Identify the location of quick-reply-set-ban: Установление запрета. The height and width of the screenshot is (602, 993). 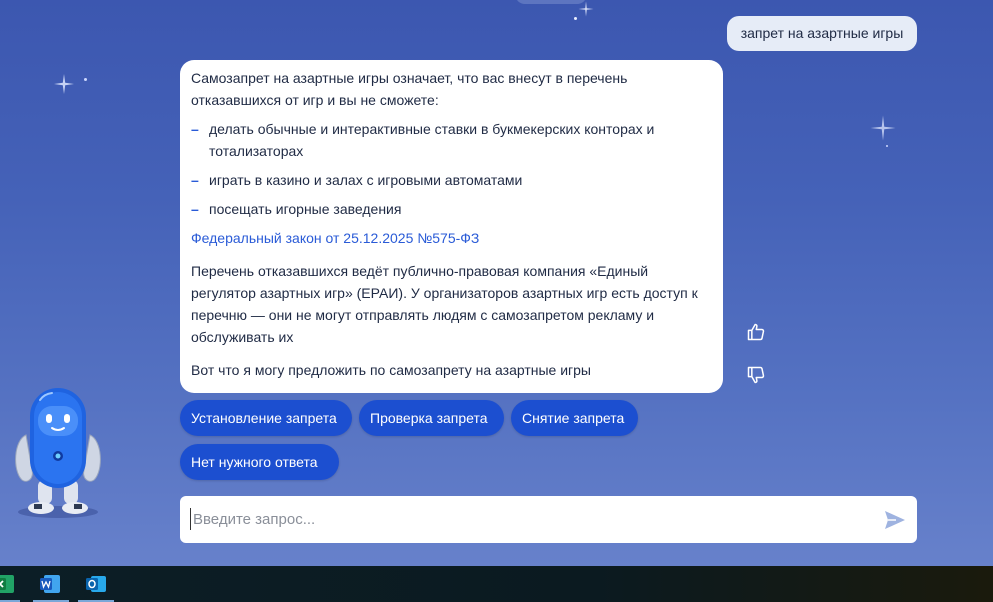
(266, 418).